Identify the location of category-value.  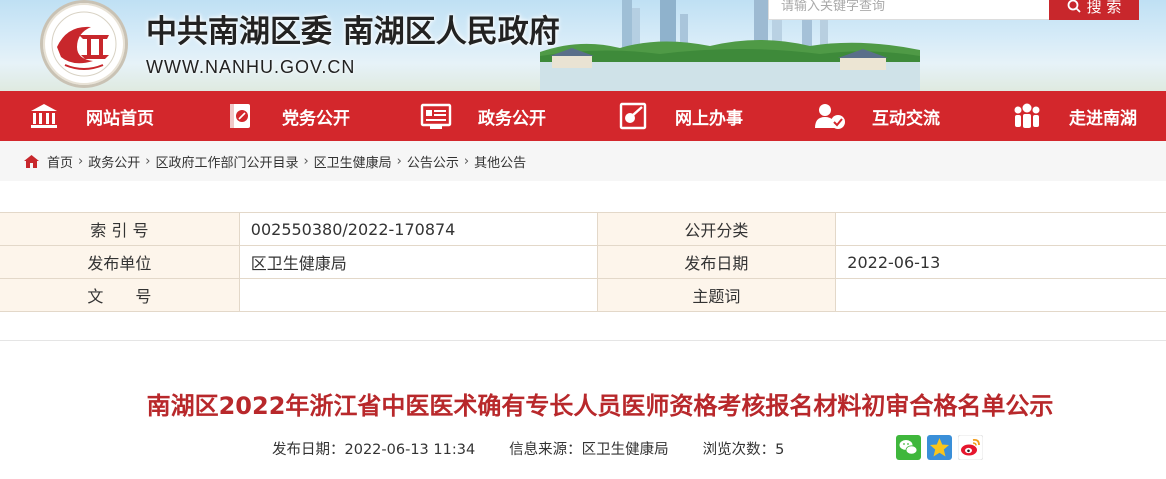
(1000, 229).